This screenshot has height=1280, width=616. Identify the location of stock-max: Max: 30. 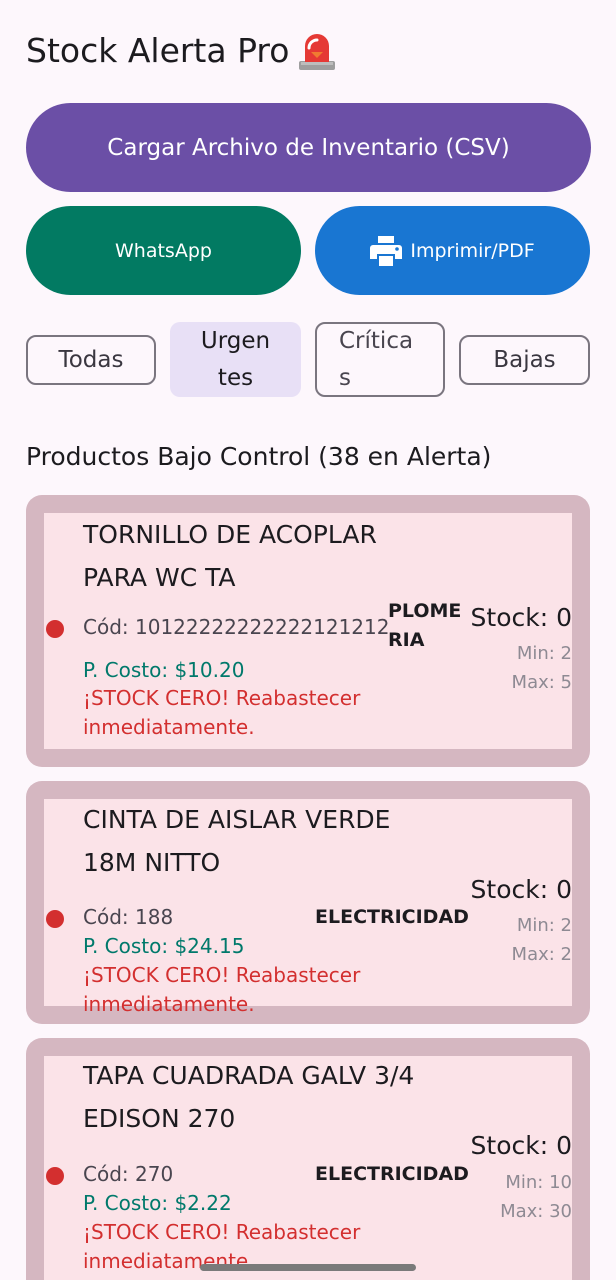
(536, 1211).